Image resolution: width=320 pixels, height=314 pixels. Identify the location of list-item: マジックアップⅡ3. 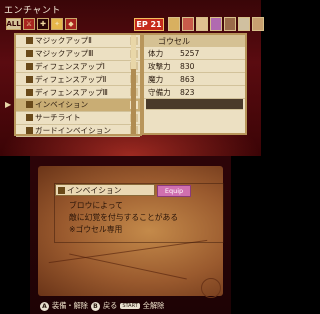
(78, 41).